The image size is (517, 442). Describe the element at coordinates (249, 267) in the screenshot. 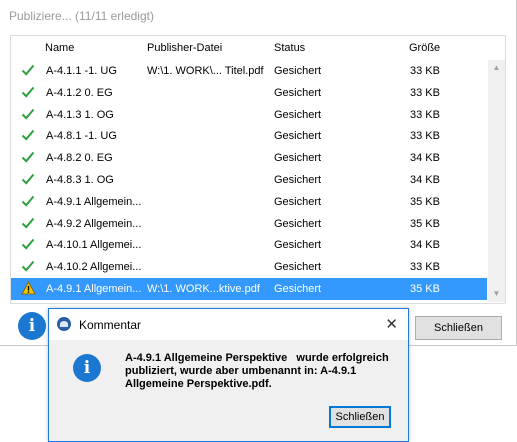

I see `table-row: A-4.10.2 Allgemei... Gesichert 33 KB` at that location.